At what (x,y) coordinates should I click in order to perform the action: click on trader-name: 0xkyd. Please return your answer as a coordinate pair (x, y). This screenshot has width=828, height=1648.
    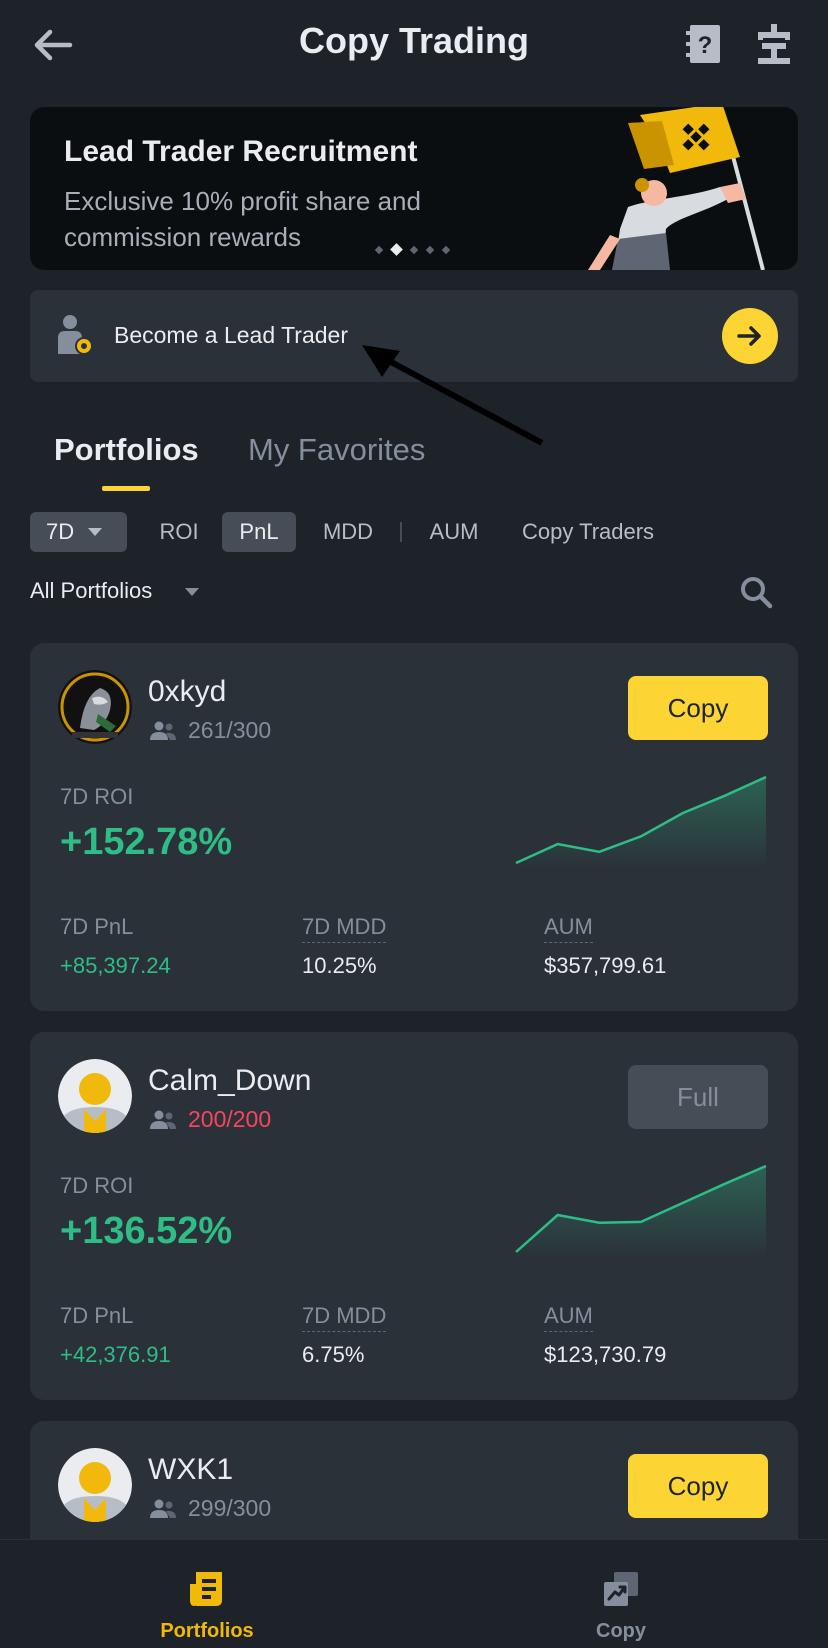
    Looking at the image, I should click on (187, 691).